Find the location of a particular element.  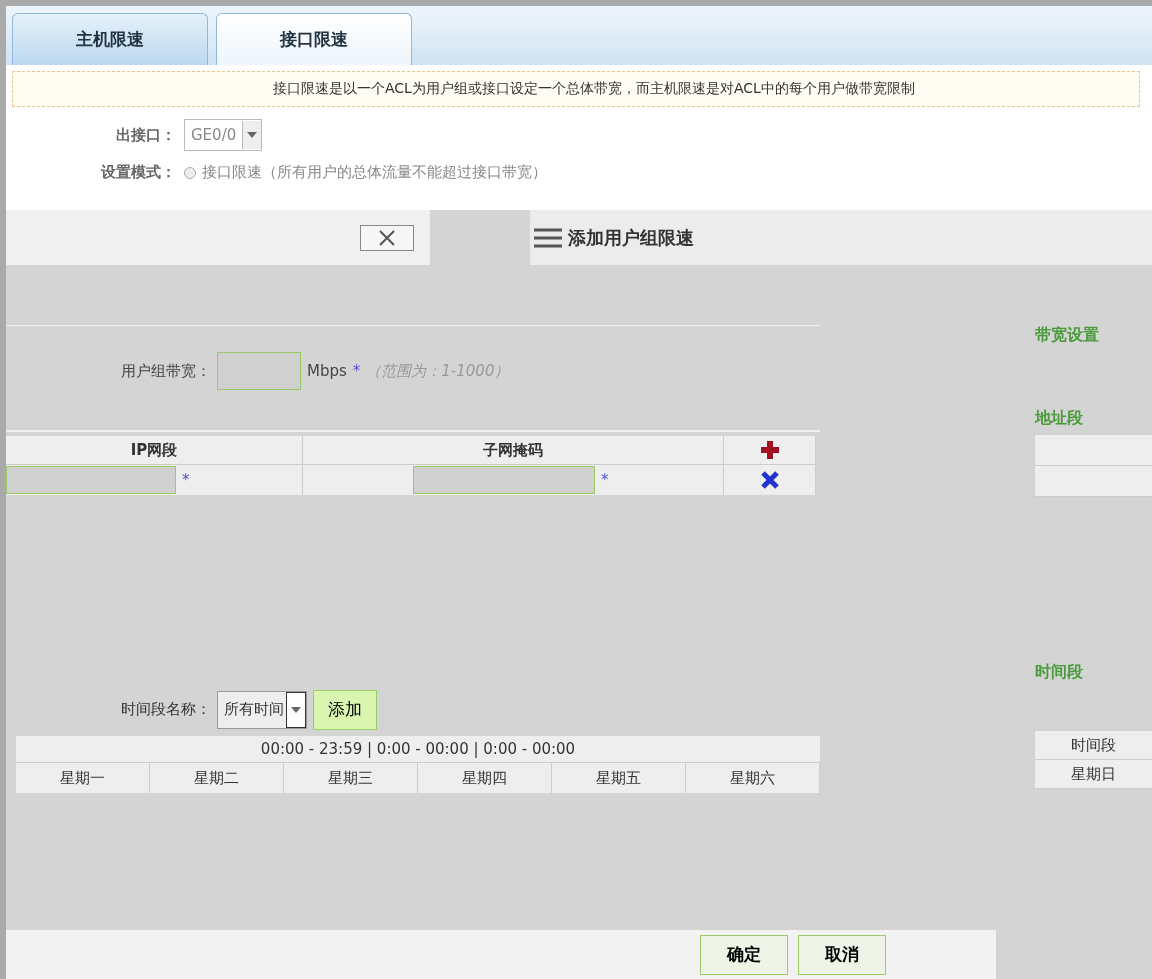

section-legend: 时间段 is located at coordinates (1093, 672).